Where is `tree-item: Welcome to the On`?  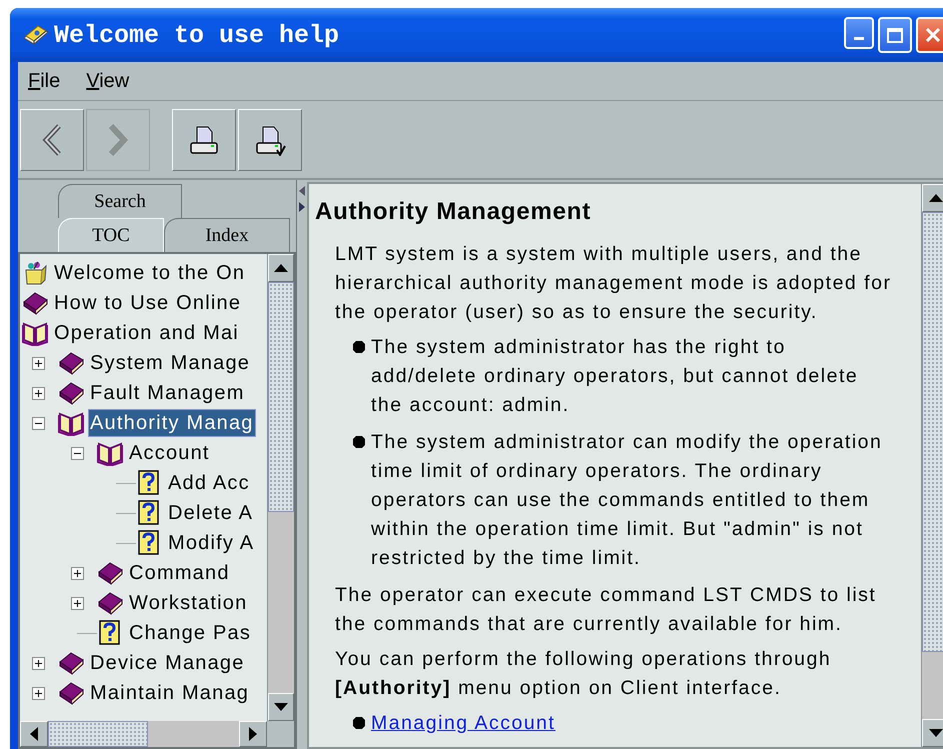
tree-item: Welcome to the On is located at coordinates (150, 273).